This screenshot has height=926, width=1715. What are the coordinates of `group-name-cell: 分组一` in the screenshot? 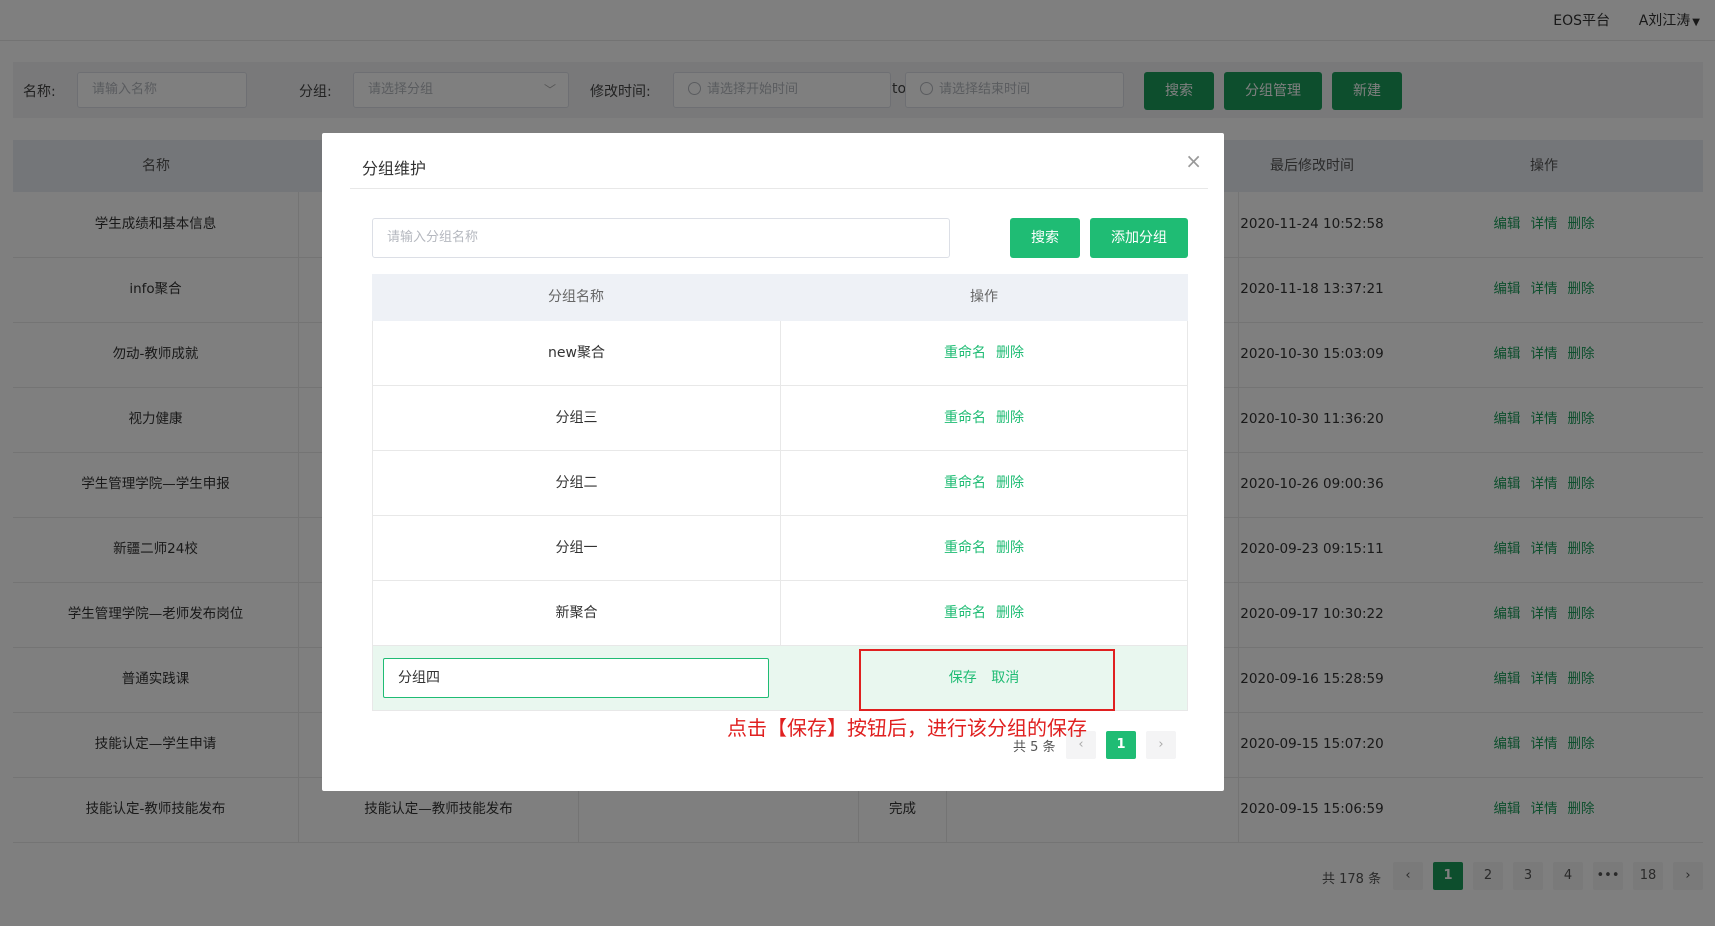 It's located at (577, 548).